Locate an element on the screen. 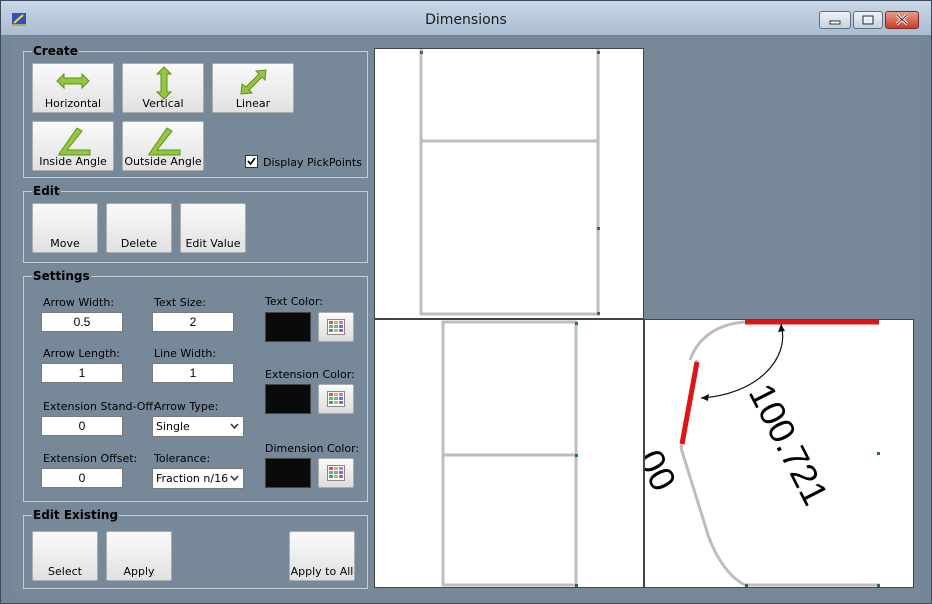 This screenshot has width=932, height=604. minimize-icon is located at coordinates (835, 22).